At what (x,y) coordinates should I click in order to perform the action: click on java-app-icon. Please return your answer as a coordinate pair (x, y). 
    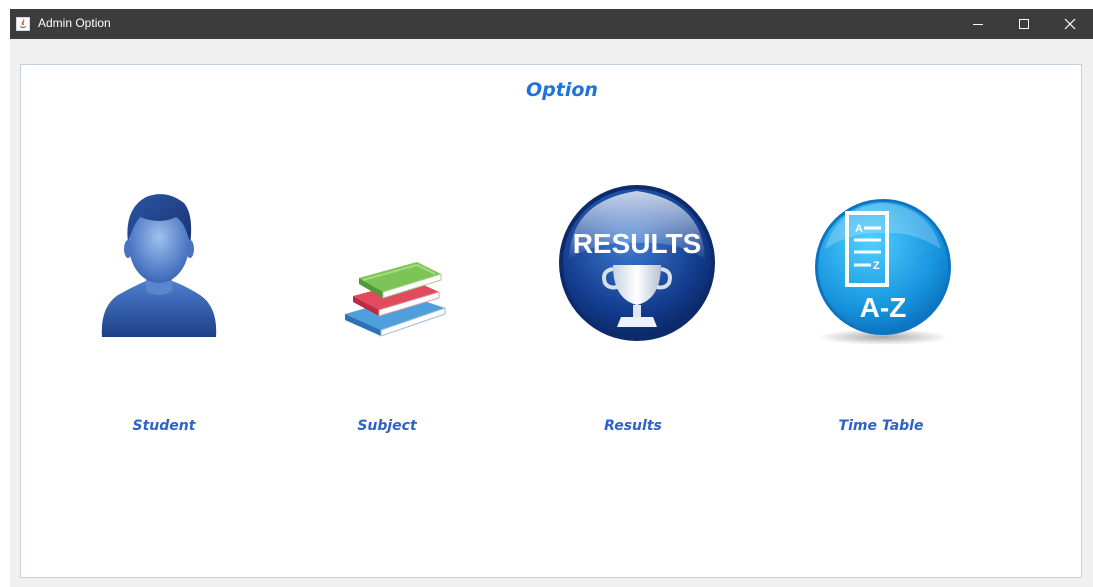
    Looking at the image, I should click on (23, 24).